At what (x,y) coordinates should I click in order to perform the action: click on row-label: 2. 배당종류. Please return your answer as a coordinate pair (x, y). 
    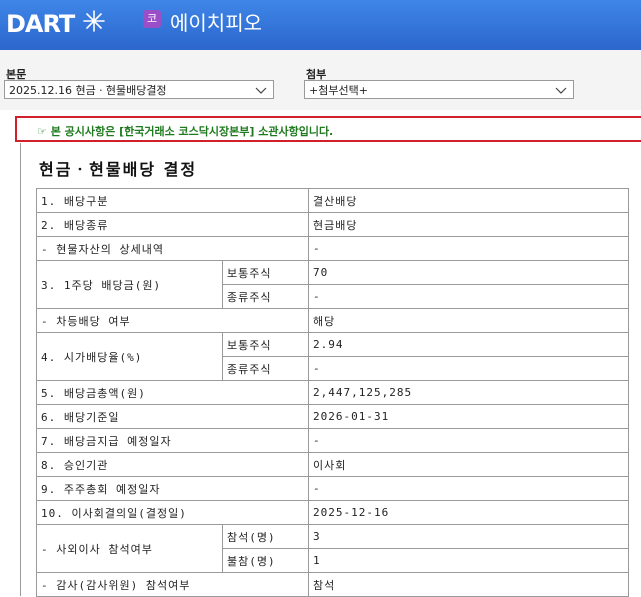
    Looking at the image, I should click on (172, 224).